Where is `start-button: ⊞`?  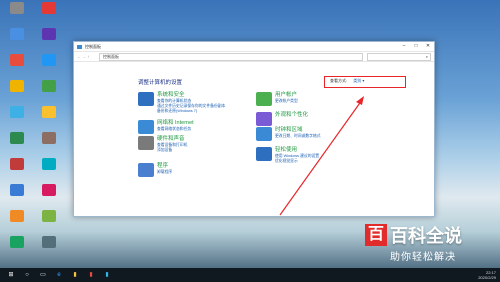
start-button: ⊞ is located at coordinates (11, 275).